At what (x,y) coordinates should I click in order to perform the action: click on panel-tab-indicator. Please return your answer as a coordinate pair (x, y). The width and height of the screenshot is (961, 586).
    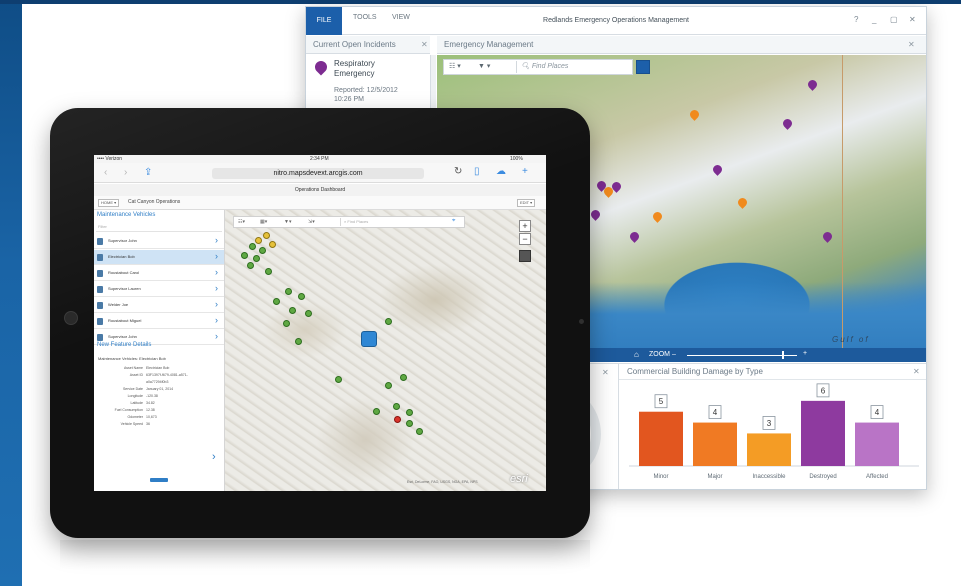
    Looking at the image, I should click on (159, 480).